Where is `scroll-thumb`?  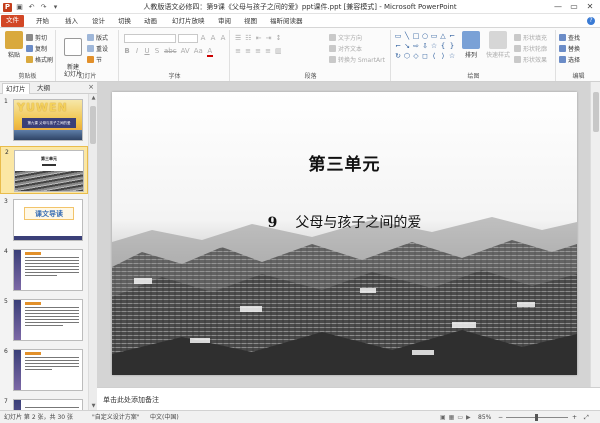
scroll-thumb is located at coordinates (93, 125).